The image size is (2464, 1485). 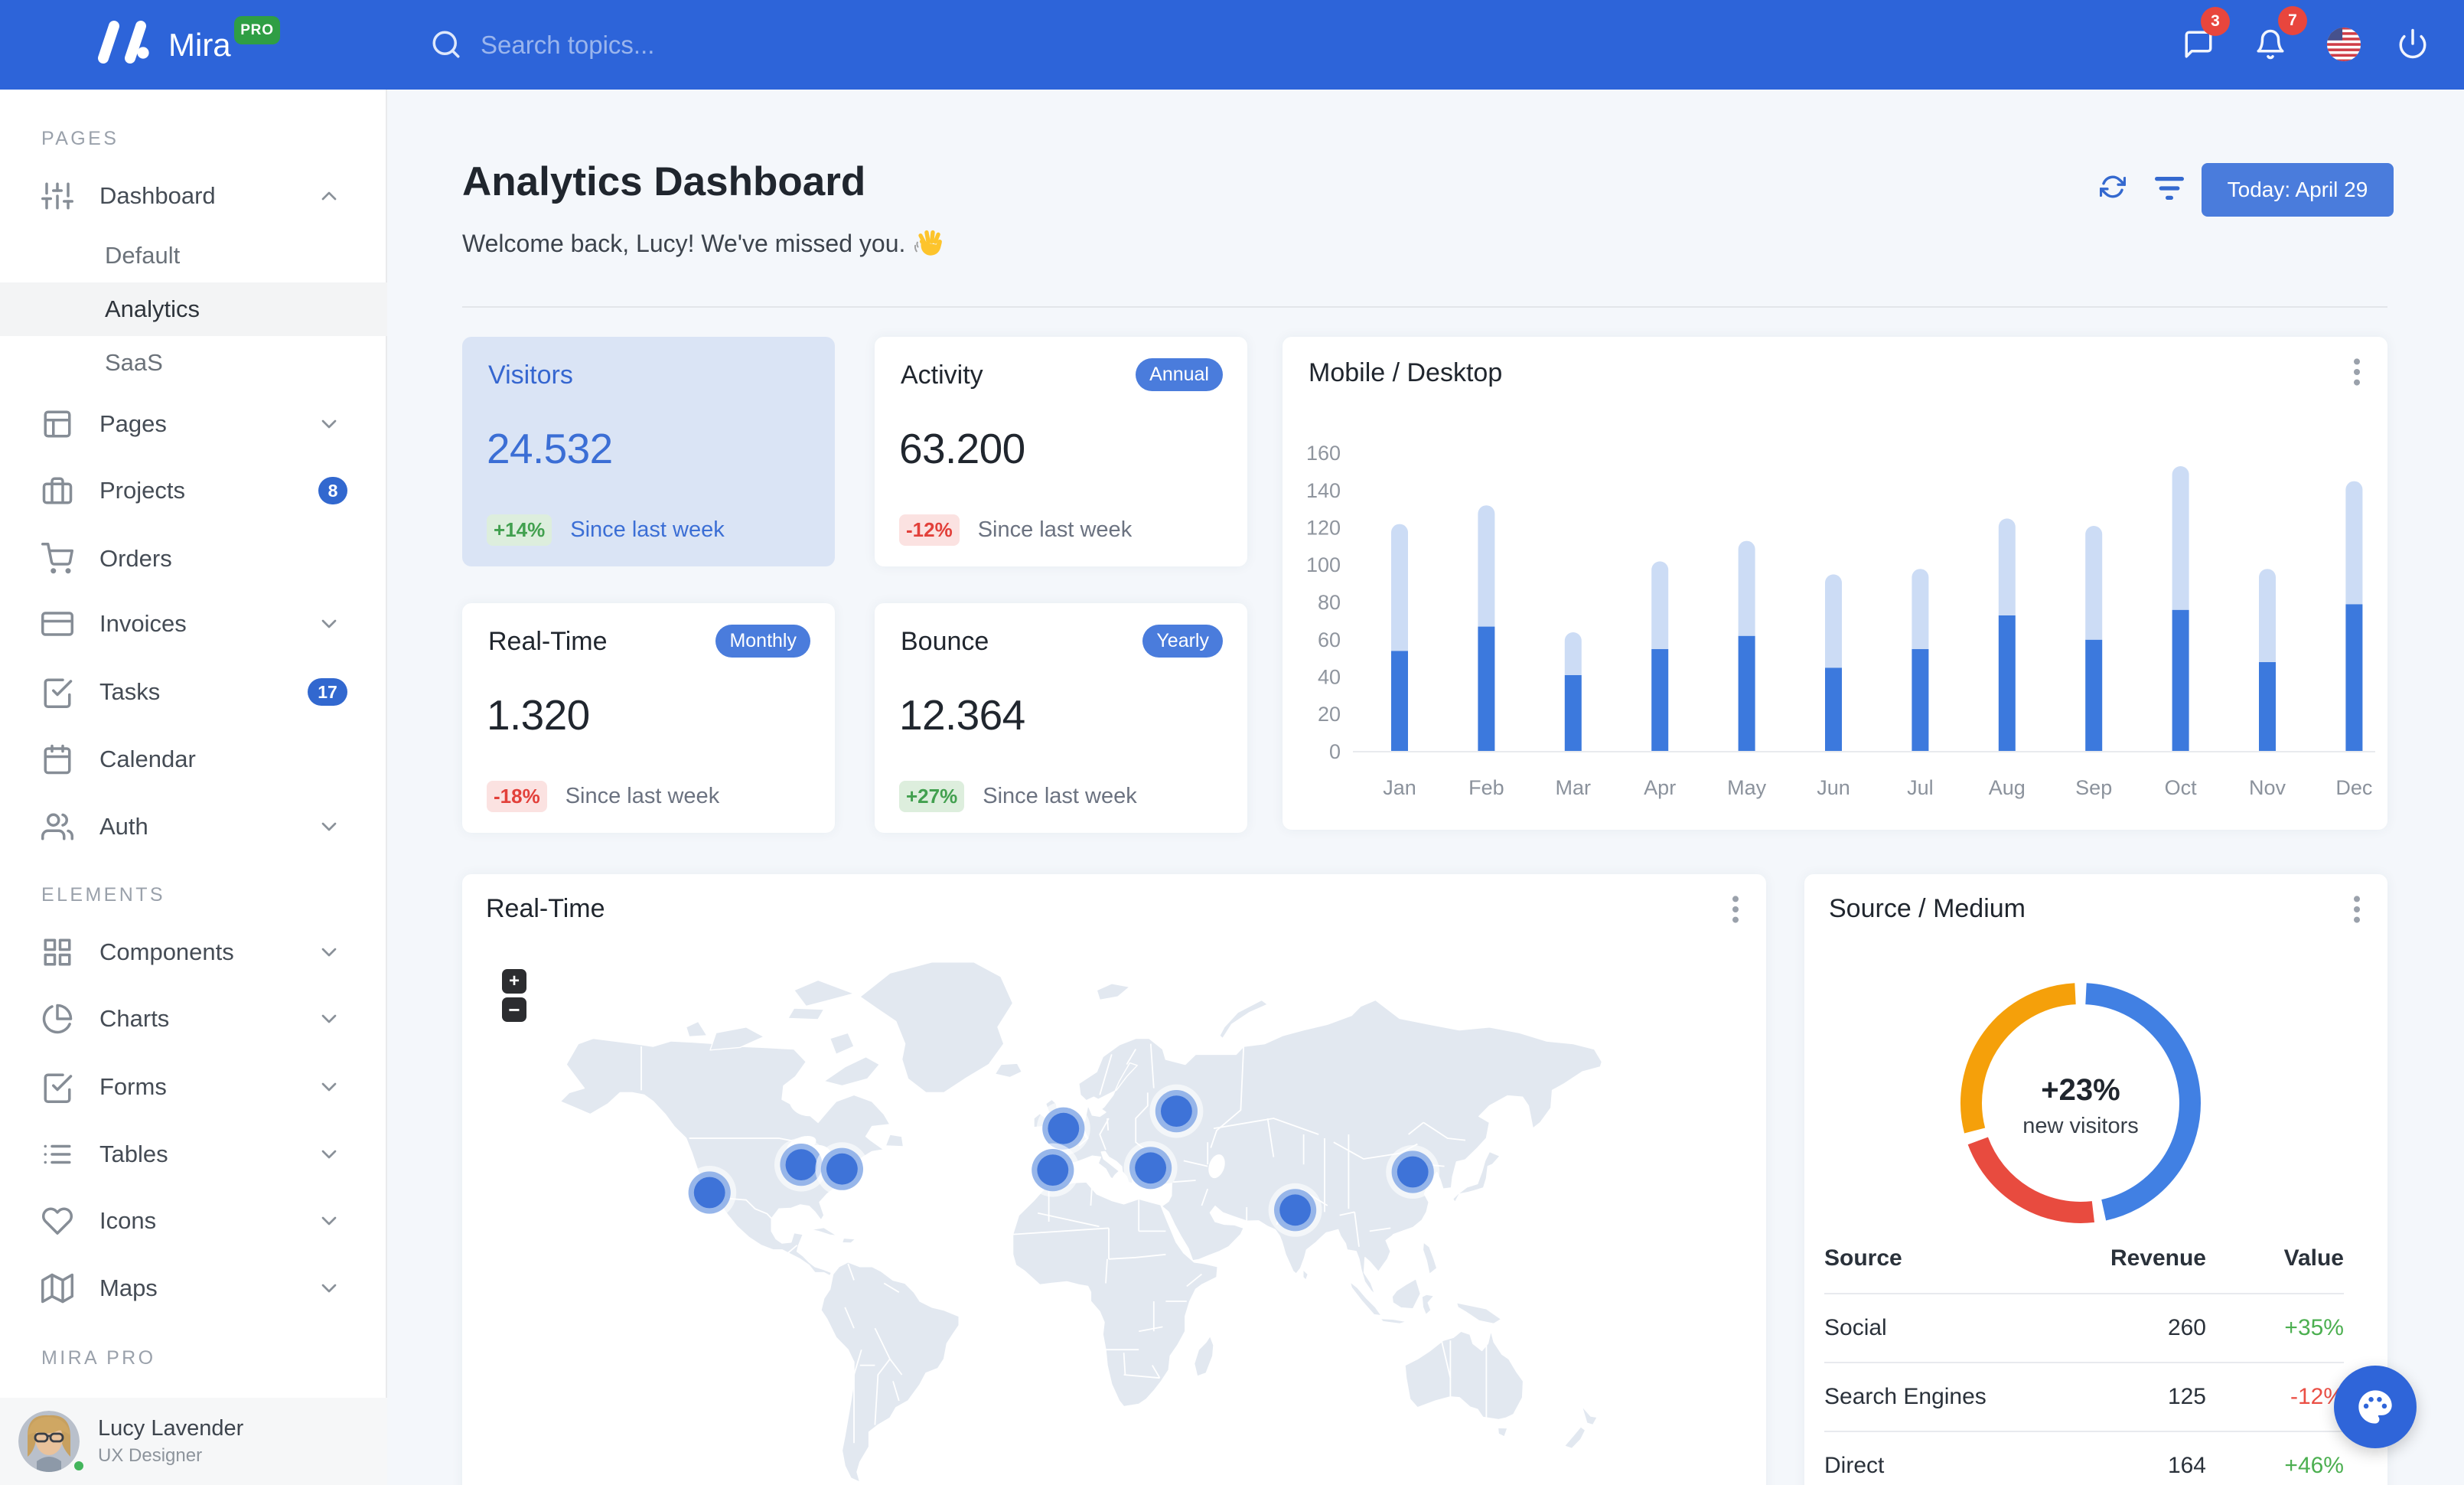 What do you see at coordinates (1329, 639) in the screenshot?
I see `svg-text: 60` at bounding box center [1329, 639].